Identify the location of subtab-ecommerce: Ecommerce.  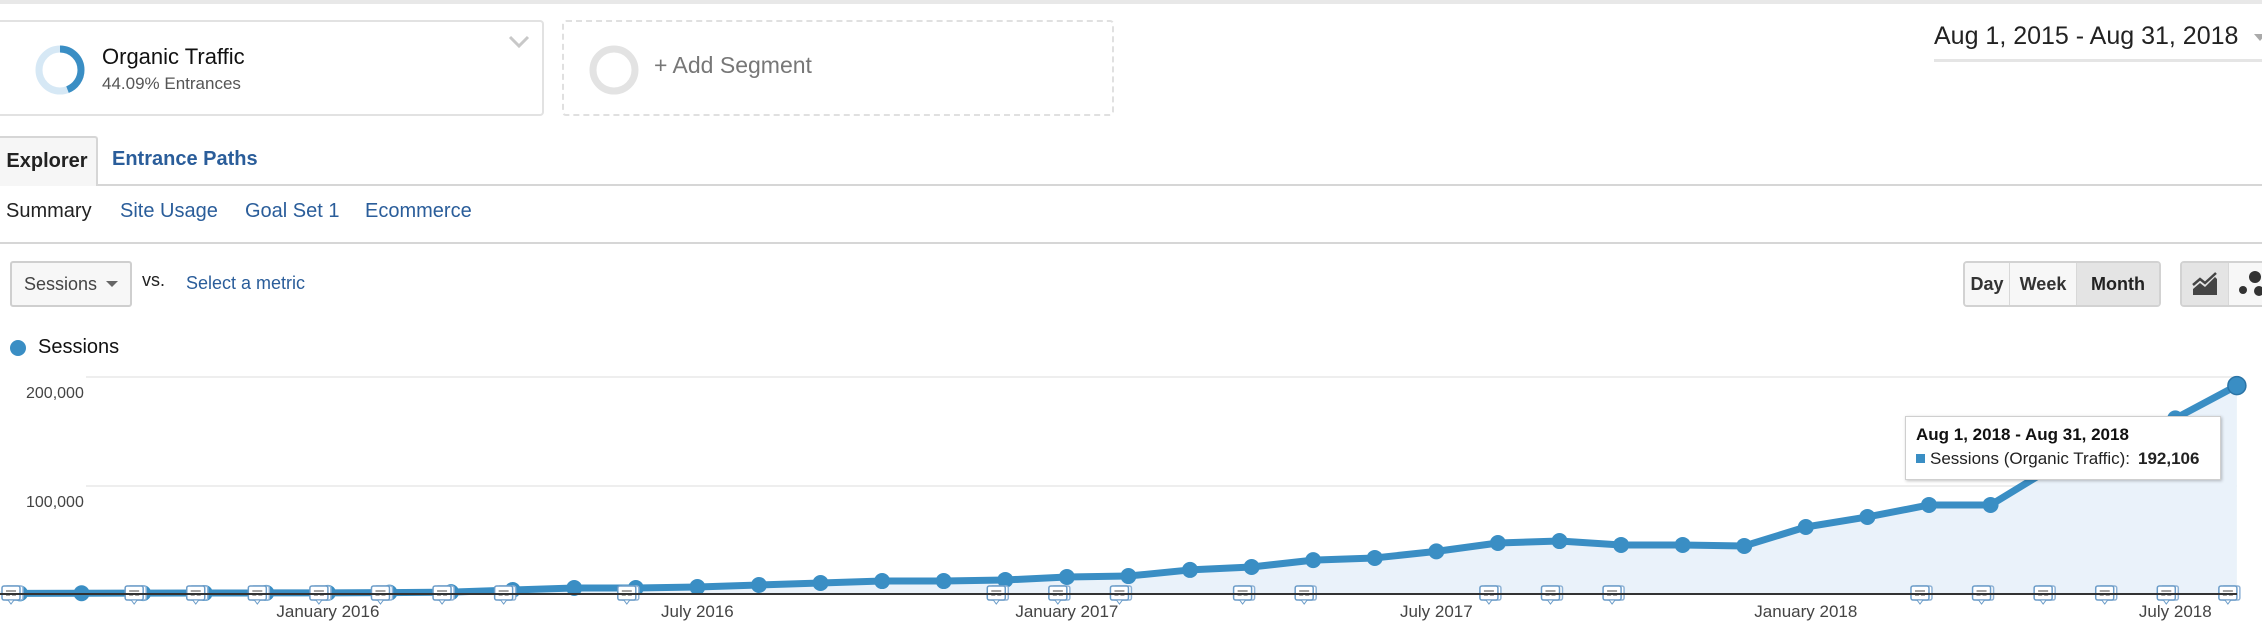
(418, 211).